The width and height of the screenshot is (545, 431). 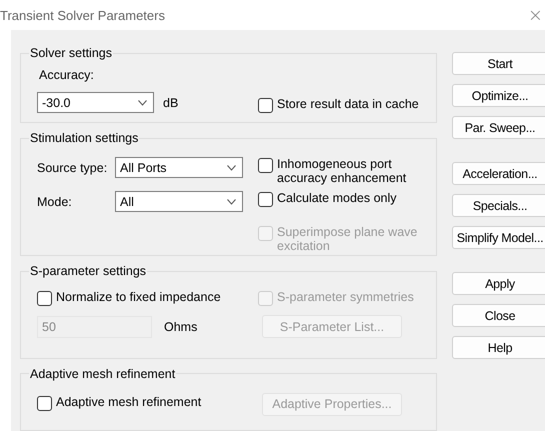 What do you see at coordinates (179, 201) in the screenshot?
I see `dropdown: All` at bounding box center [179, 201].